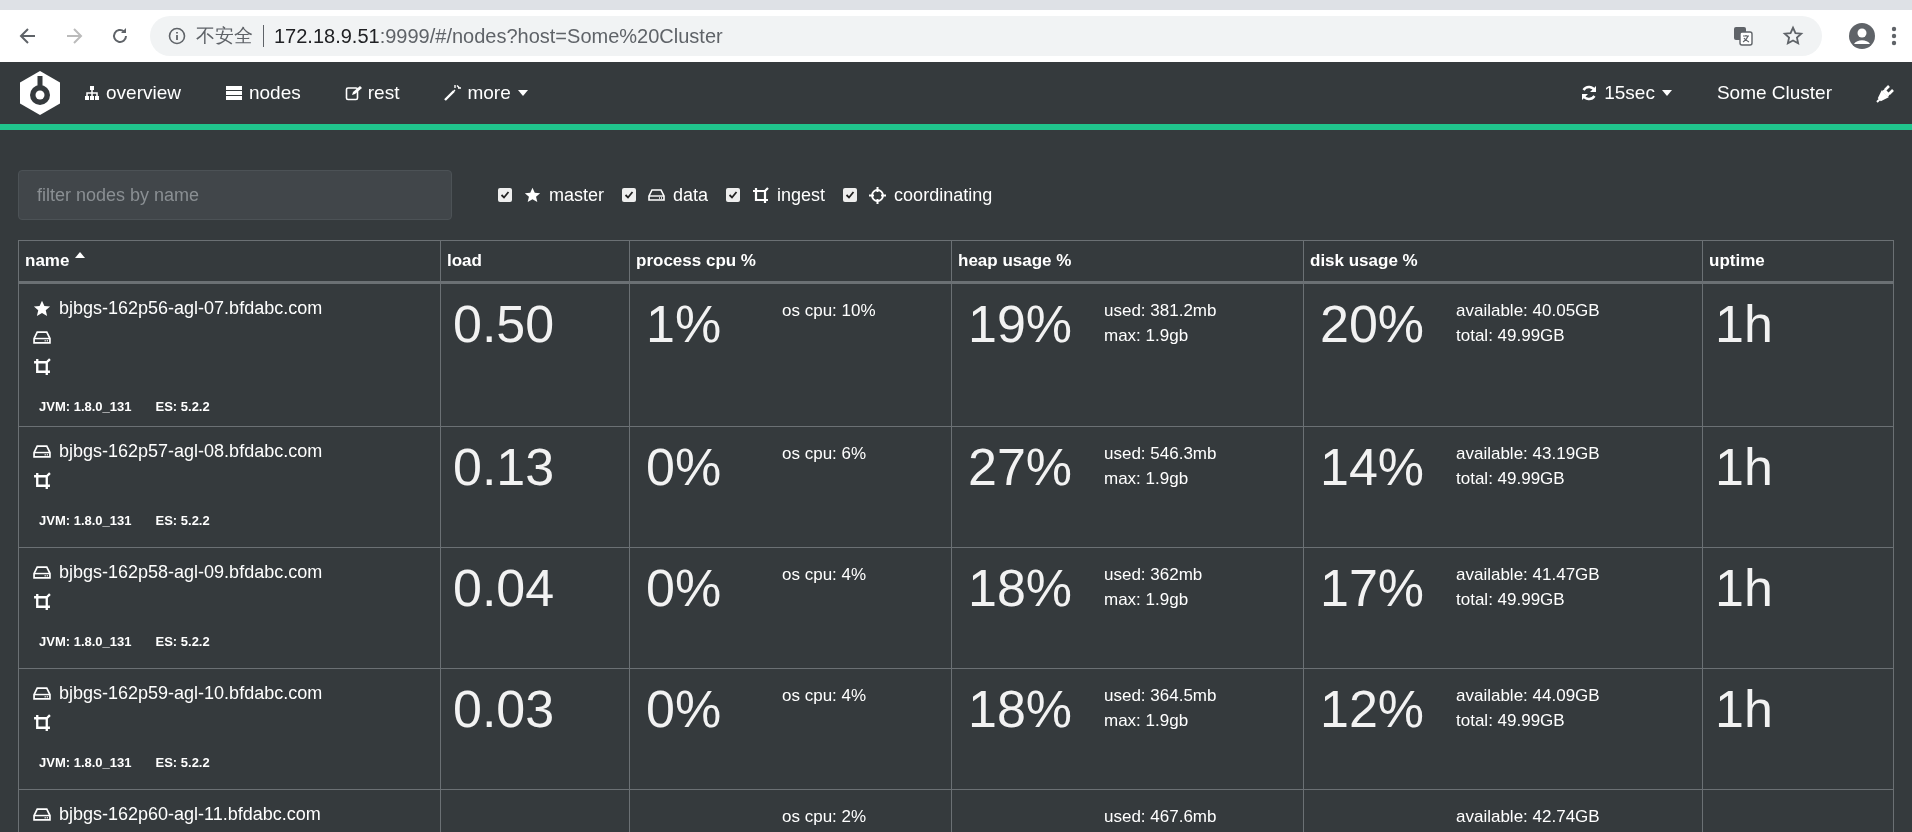 This screenshot has height=832, width=1912. What do you see at coordinates (824, 454) in the screenshot?
I see `os-cpu-text: os cpu: 6%` at bounding box center [824, 454].